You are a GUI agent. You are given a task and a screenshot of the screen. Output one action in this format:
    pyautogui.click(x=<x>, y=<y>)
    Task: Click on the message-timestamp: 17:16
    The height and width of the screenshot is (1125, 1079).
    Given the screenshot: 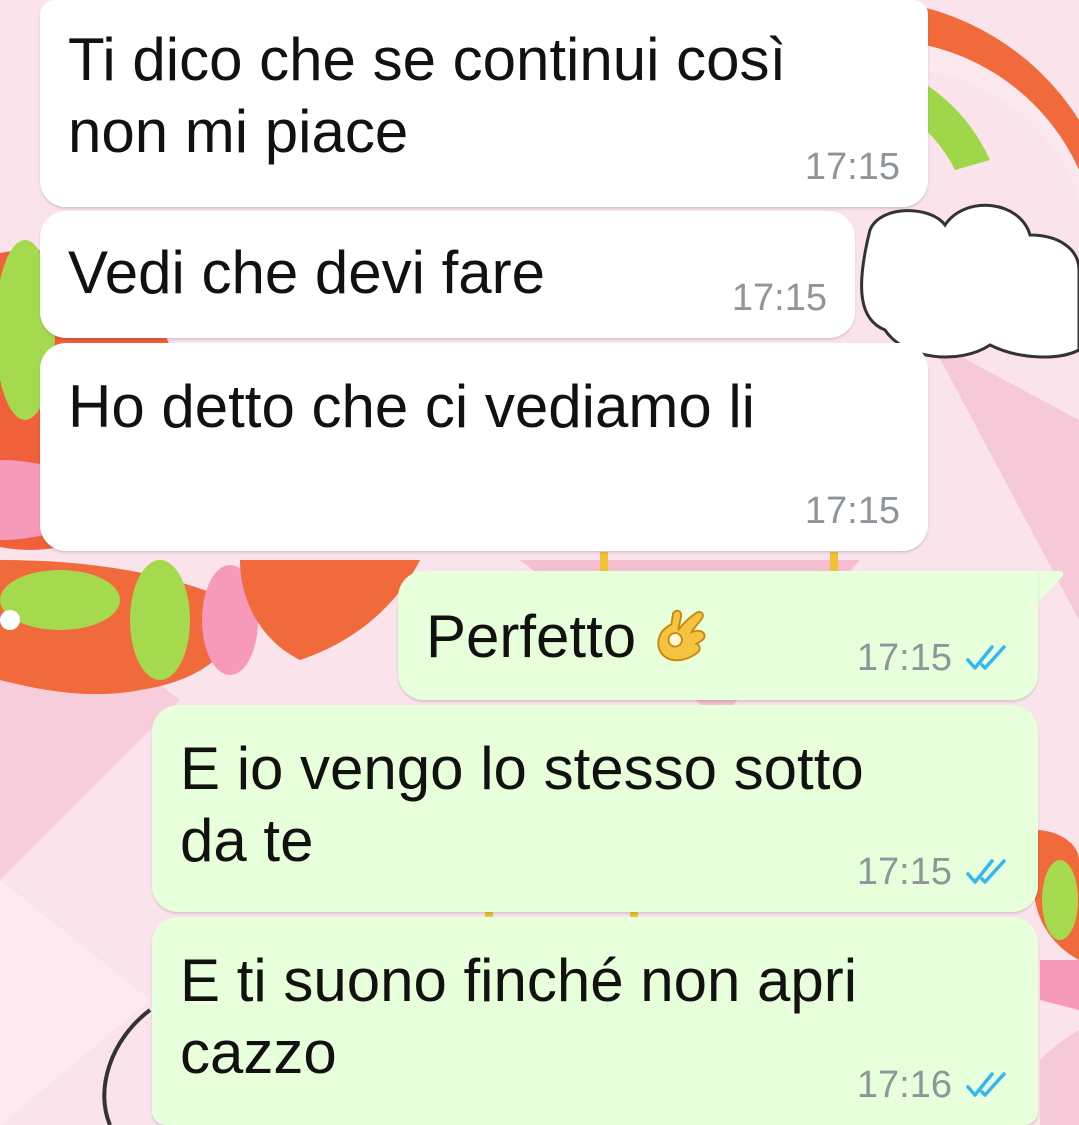 What is the action you would take?
    pyautogui.click(x=904, y=1085)
    